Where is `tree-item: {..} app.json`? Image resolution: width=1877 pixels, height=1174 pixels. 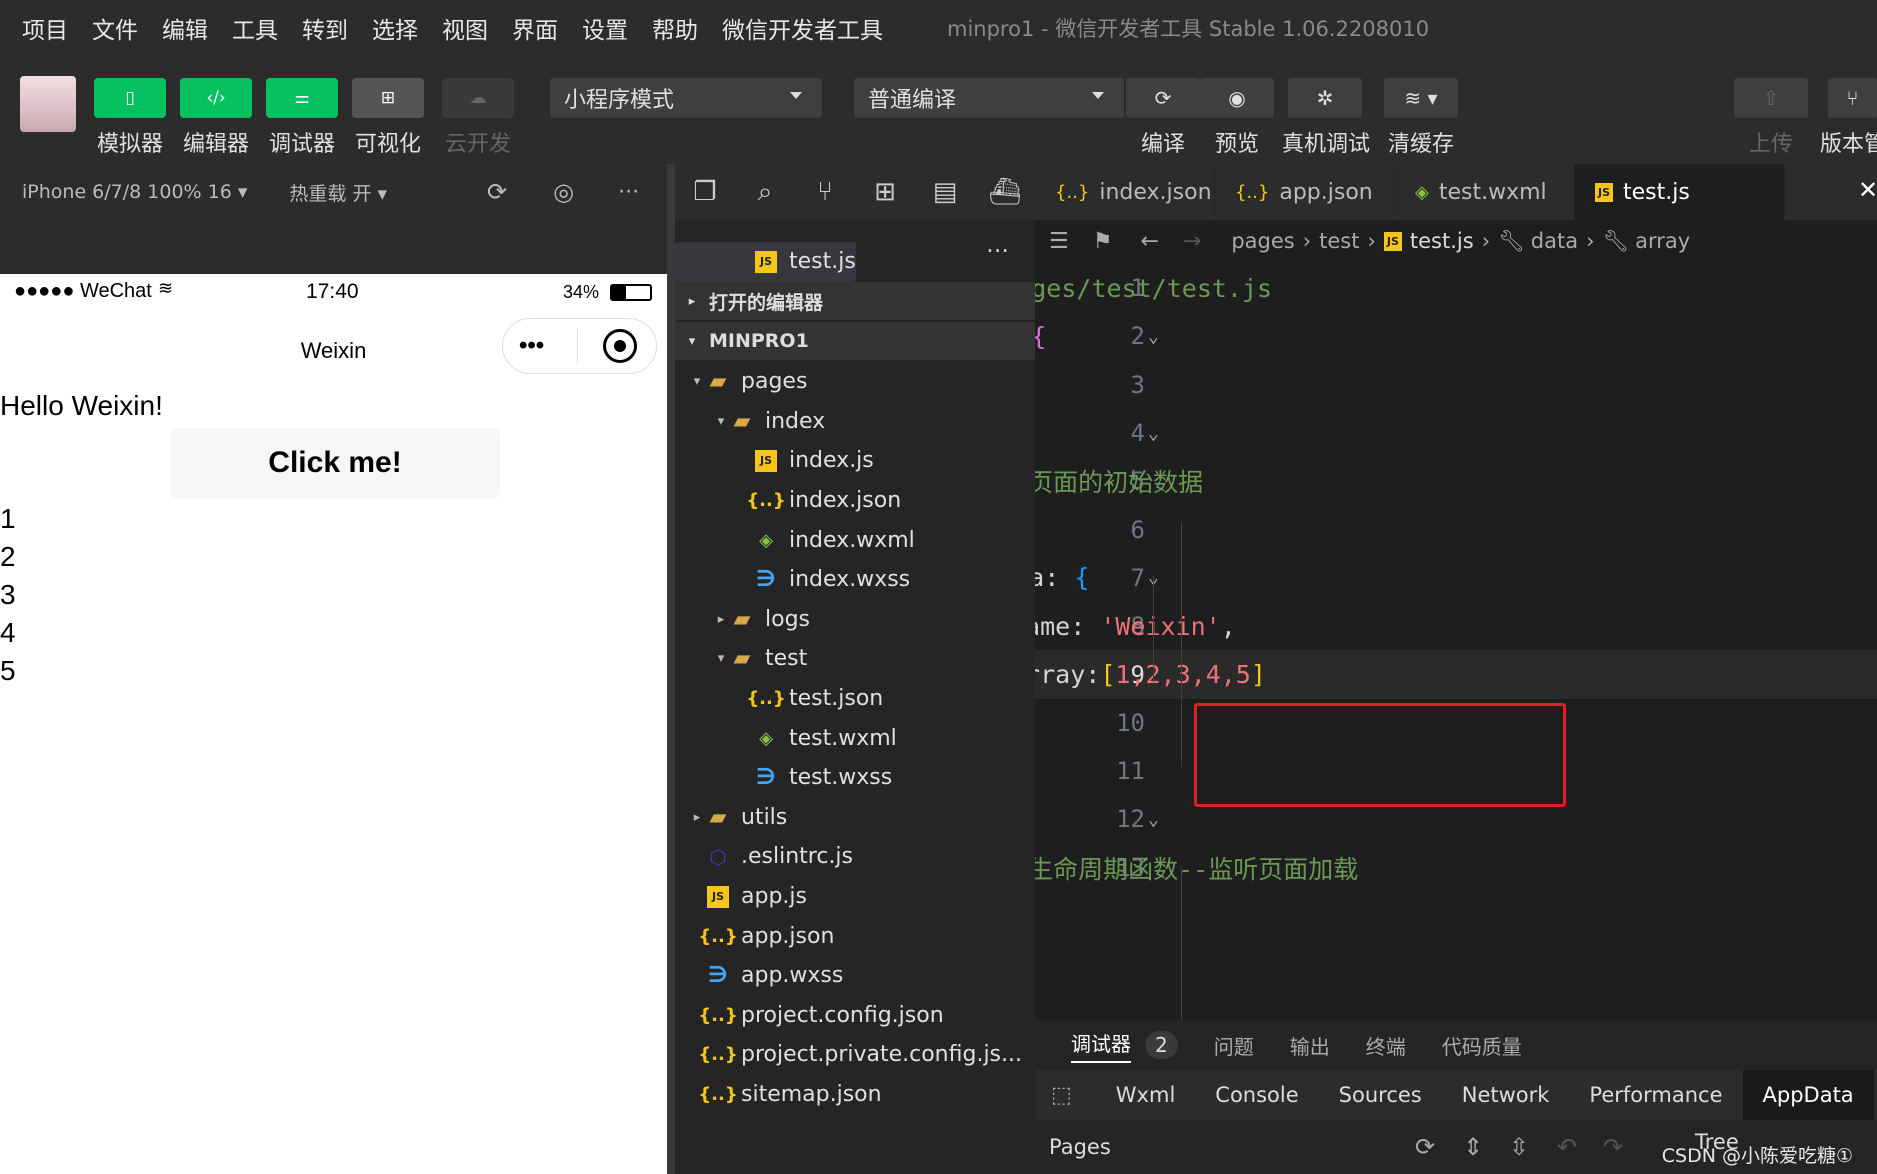
tree-item: {..} app.json is located at coordinates (855, 936).